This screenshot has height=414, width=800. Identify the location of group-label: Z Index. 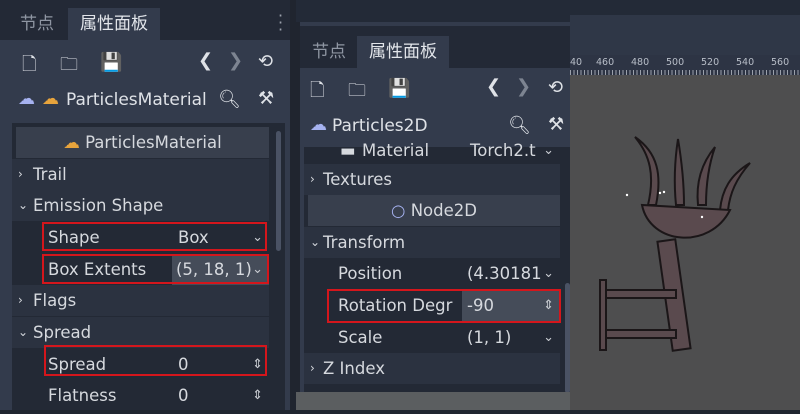
(354, 368).